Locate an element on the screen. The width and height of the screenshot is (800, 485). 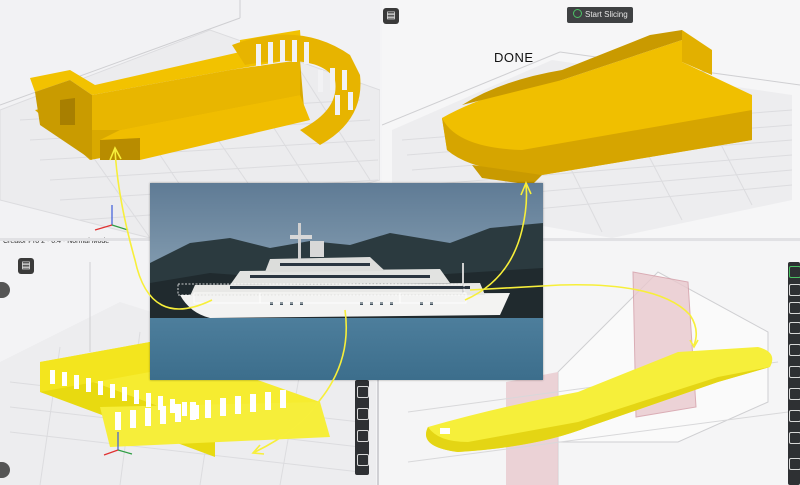
cut-icon is located at coordinates (794, 372).